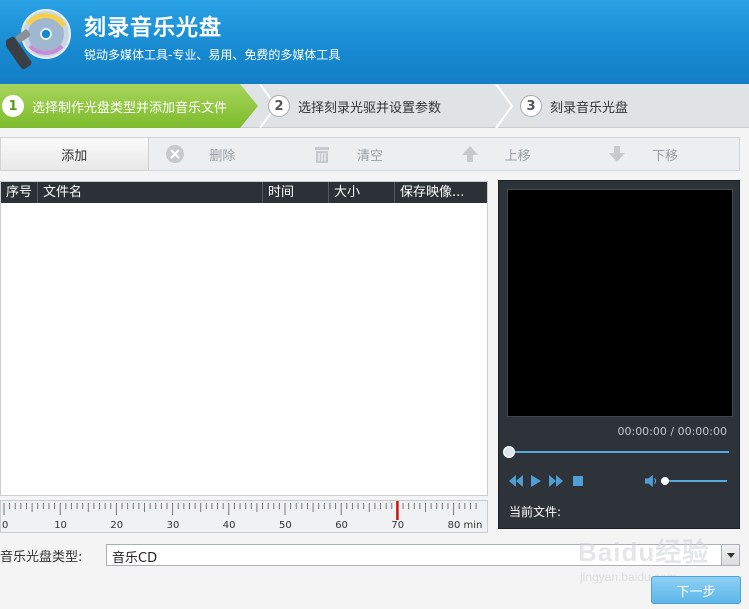  Describe the element at coordinates (229, 525) in the screenshot. I see `ruler-tick-label: 40` at that location.